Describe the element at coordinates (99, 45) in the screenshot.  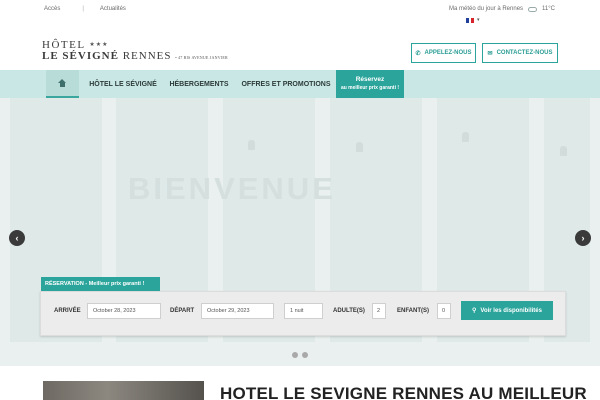
I see `logo-stars: ★★★` at that location.